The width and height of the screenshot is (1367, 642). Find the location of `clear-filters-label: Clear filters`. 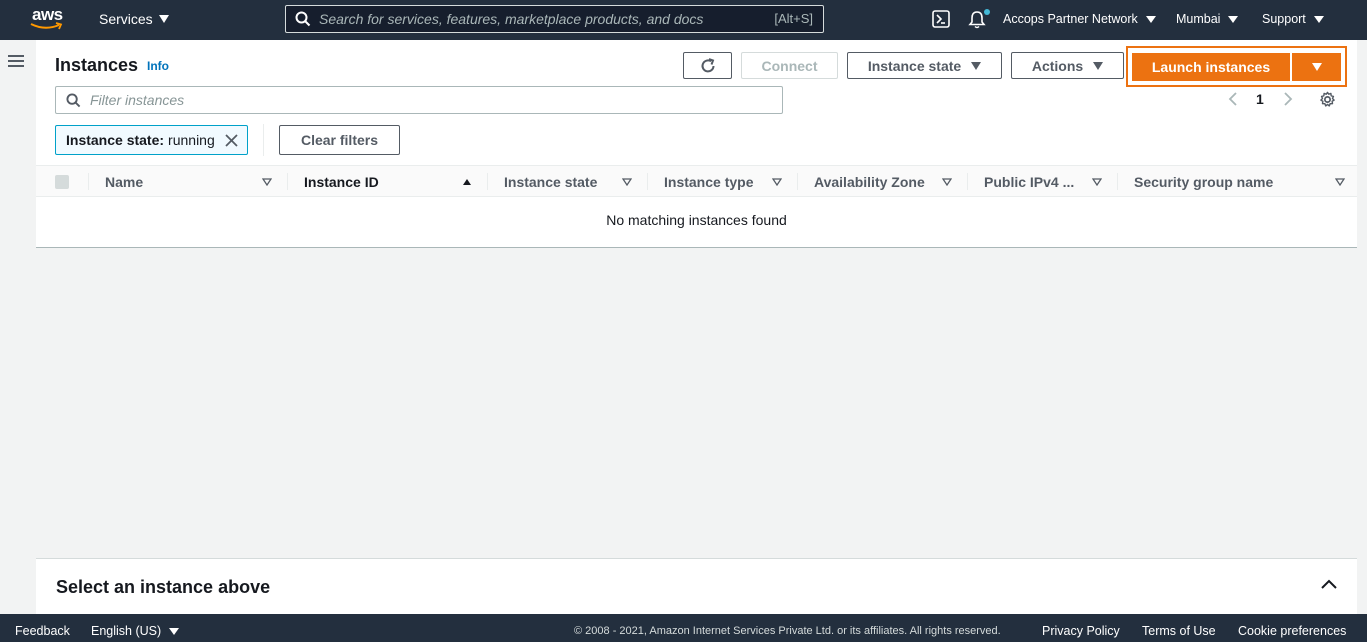

clear-filters-label: Clear filters is located at coordinates (339, 140).